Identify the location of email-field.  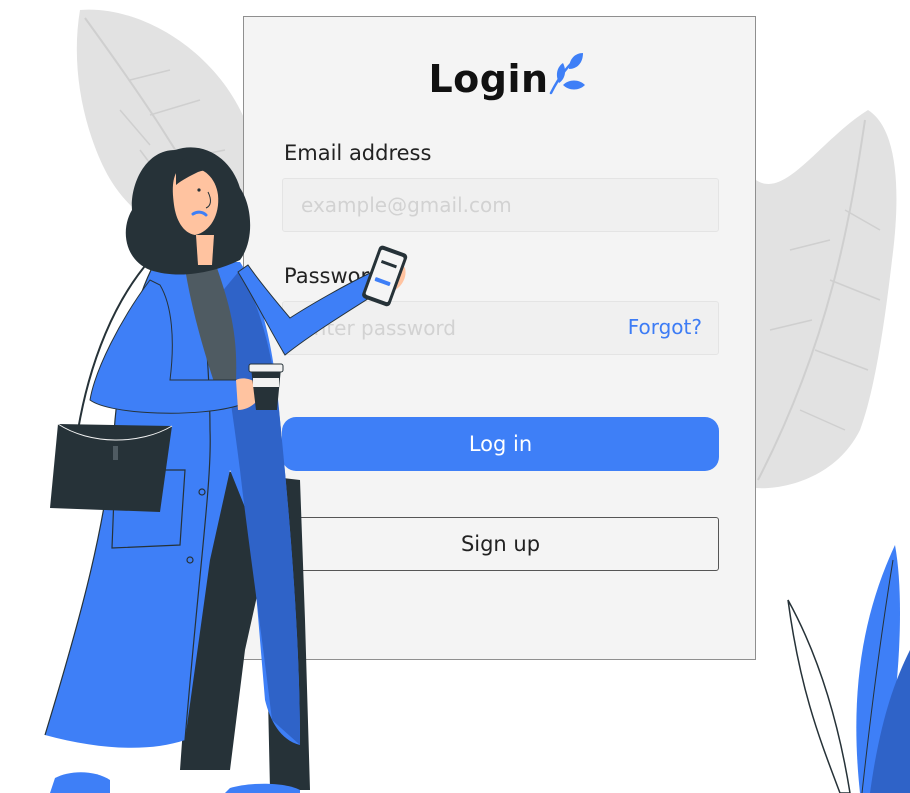
(500, 205).